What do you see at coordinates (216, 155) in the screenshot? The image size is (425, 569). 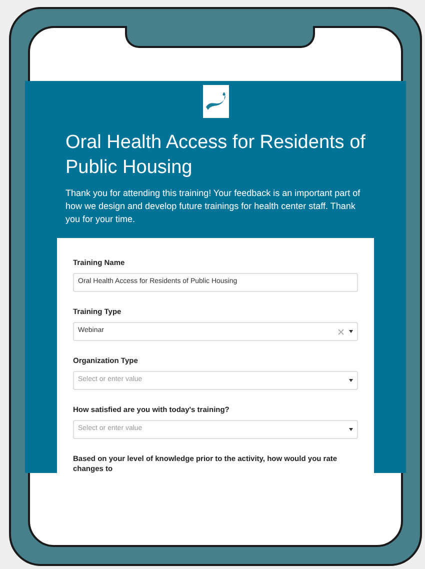 I see `form-title: Oral Health Access for Residents of Public Housing` at bounding box center [216, 155].